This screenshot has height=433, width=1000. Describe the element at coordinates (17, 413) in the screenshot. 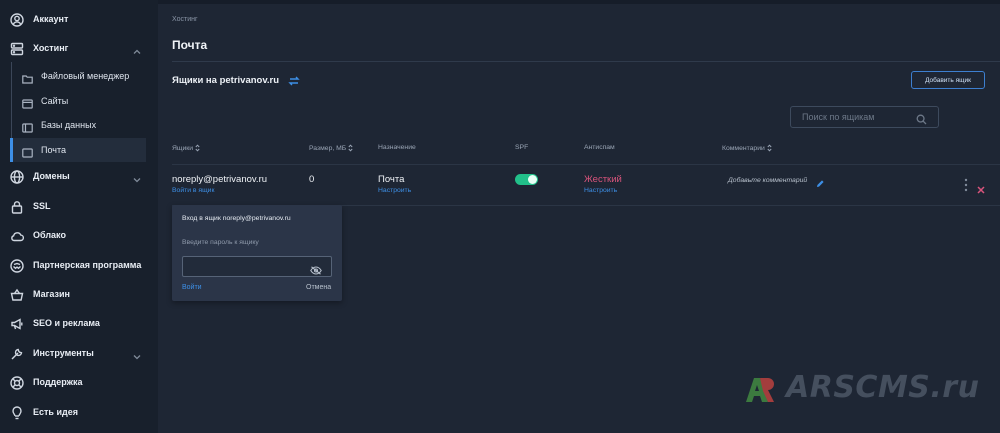

I see `lightbulb-icon` at that location.